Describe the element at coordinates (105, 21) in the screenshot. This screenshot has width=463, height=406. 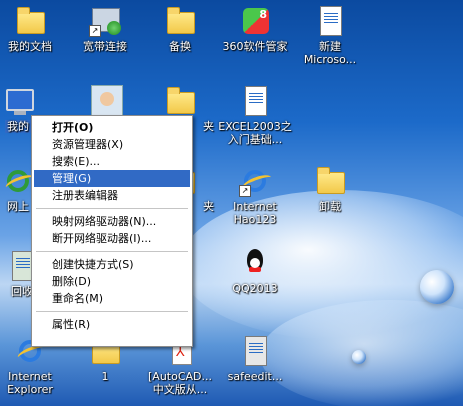
I see `network-connection-icon: ↗` at that location.